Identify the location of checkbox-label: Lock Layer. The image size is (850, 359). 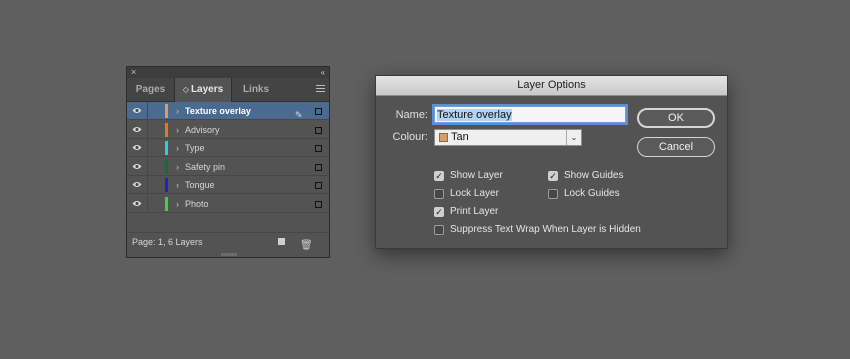
(474, 193).